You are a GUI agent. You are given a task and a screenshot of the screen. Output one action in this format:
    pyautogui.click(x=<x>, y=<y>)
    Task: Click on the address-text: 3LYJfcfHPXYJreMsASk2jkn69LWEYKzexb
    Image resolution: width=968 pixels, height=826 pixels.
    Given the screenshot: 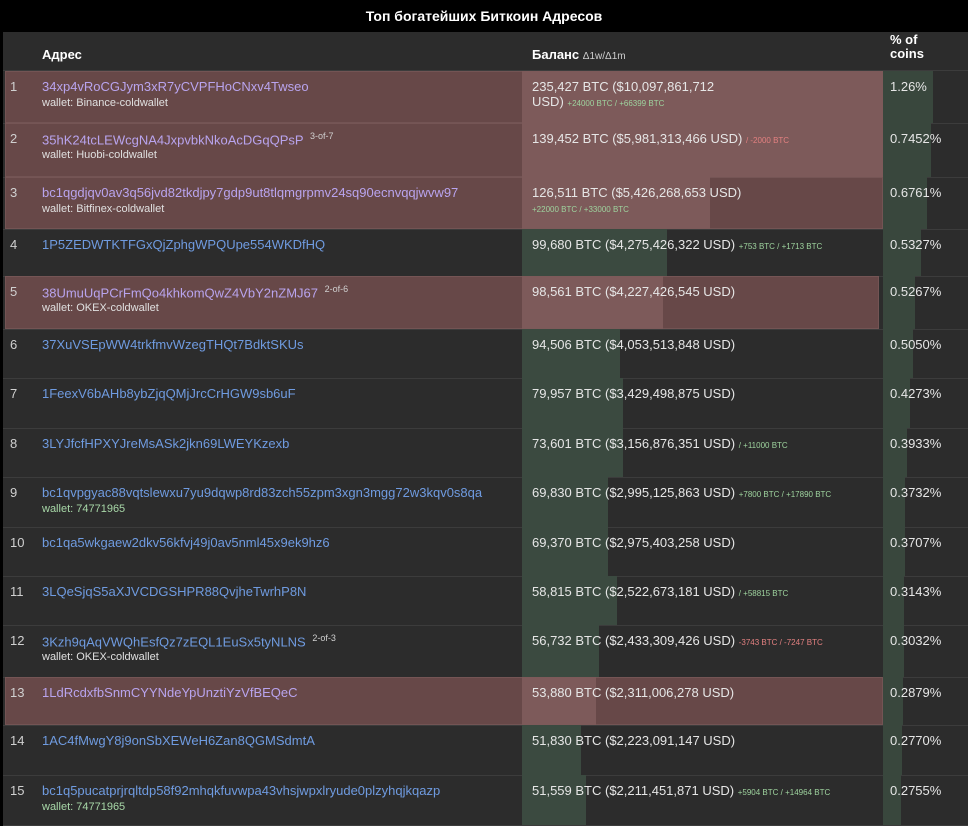 What is the action you would take?
    pyautogui.click(x=166, y=443)
    